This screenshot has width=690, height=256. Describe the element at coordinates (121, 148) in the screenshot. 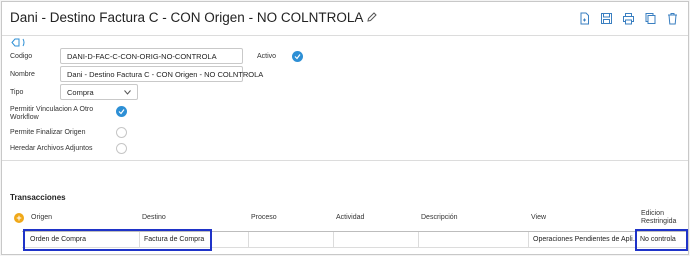

I see `heredar-archivos-checkbox` at that location.